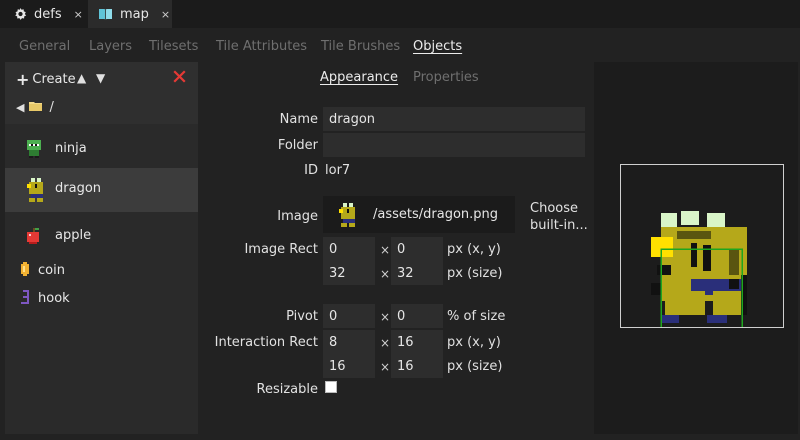 This screenshot has width=800, height=440. I want to click on pivot-x-field: 0, so click(349, 316).